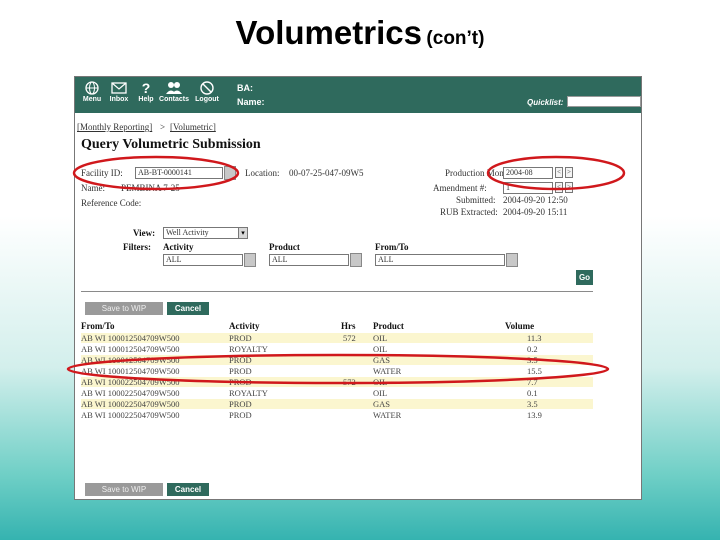 The image size is (720, 540). Describe the element at coordinates (338, 369) in the screenshot. I see `gas-row-highlight-oval` at that location.